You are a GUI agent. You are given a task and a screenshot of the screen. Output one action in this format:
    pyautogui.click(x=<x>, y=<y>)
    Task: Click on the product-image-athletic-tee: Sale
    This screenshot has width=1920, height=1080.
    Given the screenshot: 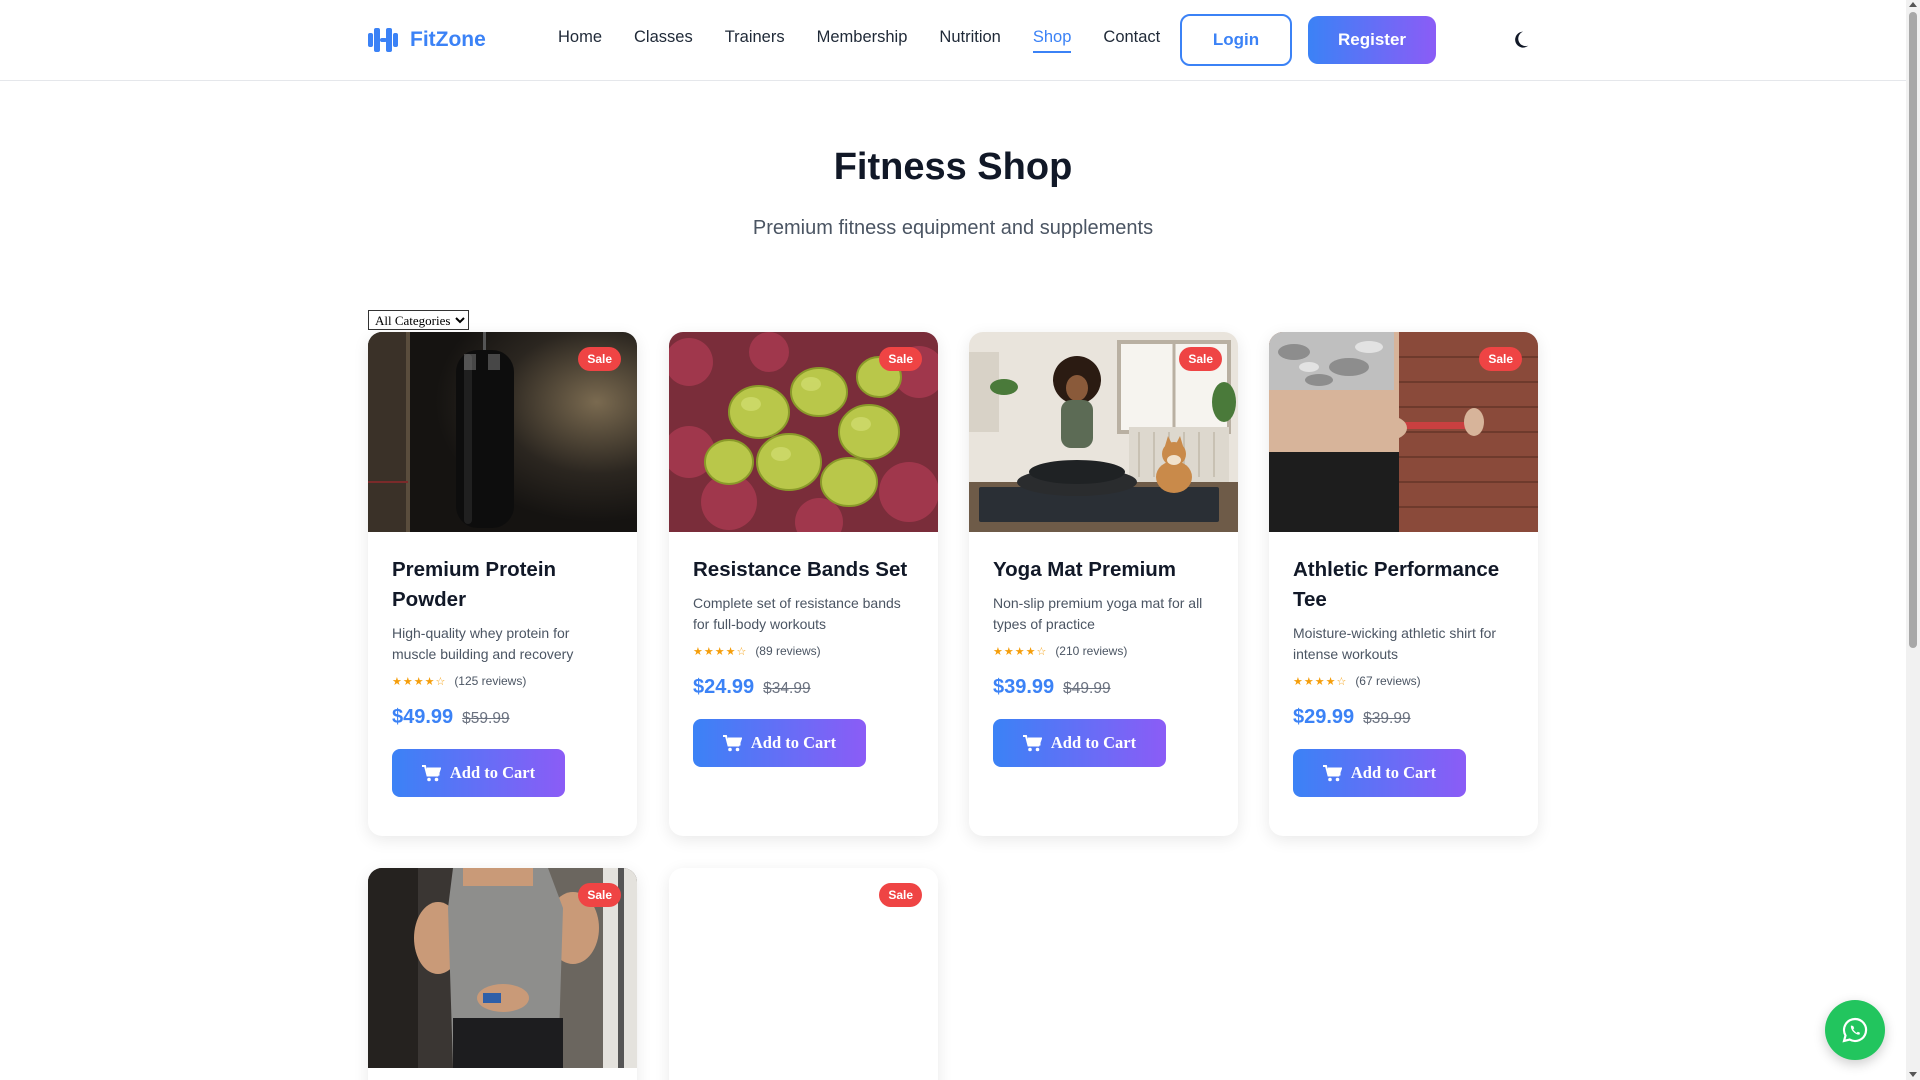 What is the action you would take?
    pyautogui.click(x=1403, y=432)
    